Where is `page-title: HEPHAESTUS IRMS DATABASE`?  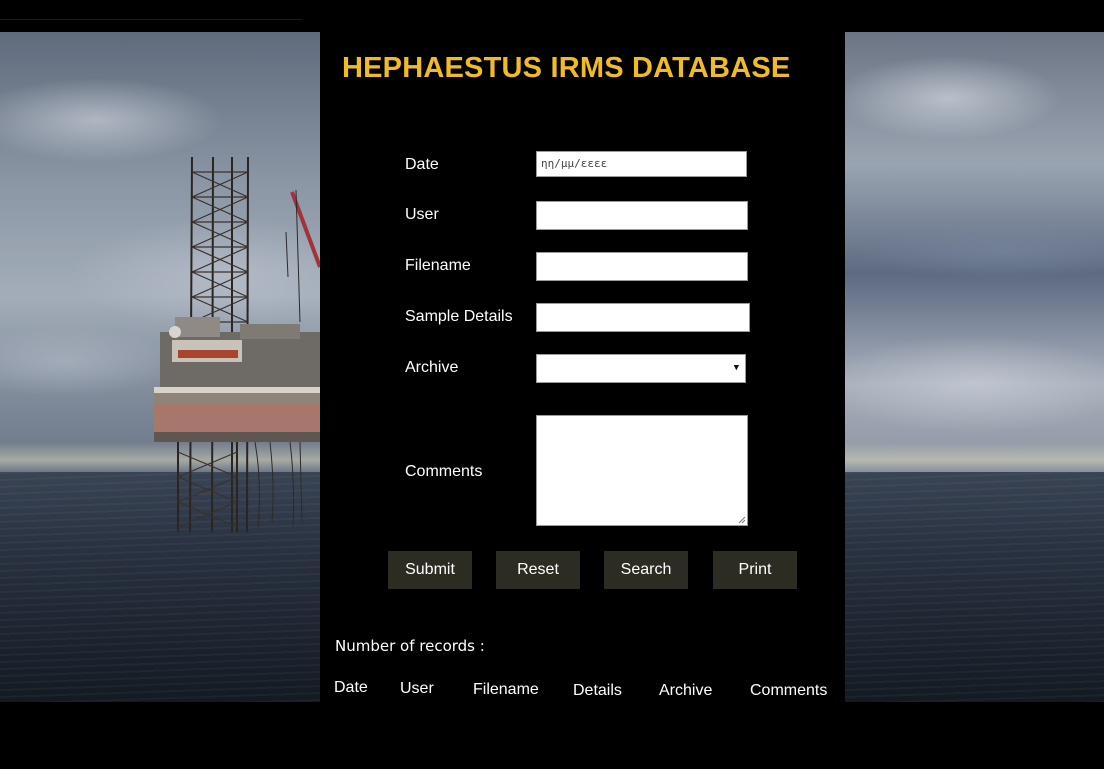
page-title: HEPHAESTUS IRMS DATABASE is located at coordinates (566, 68).